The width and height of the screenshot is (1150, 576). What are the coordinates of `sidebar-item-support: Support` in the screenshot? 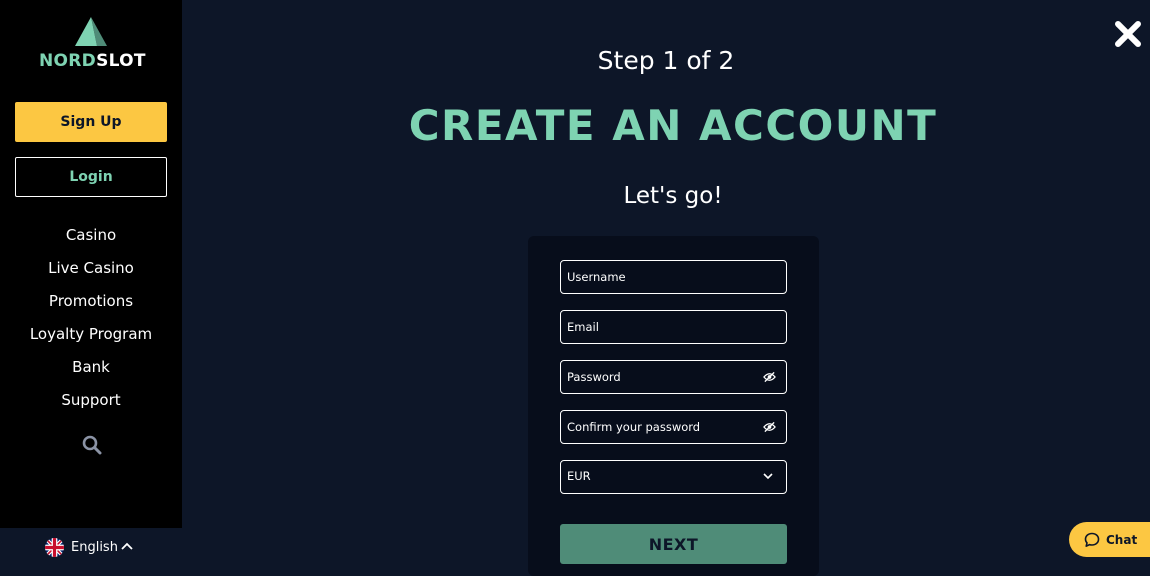 It's located at (91, 400).